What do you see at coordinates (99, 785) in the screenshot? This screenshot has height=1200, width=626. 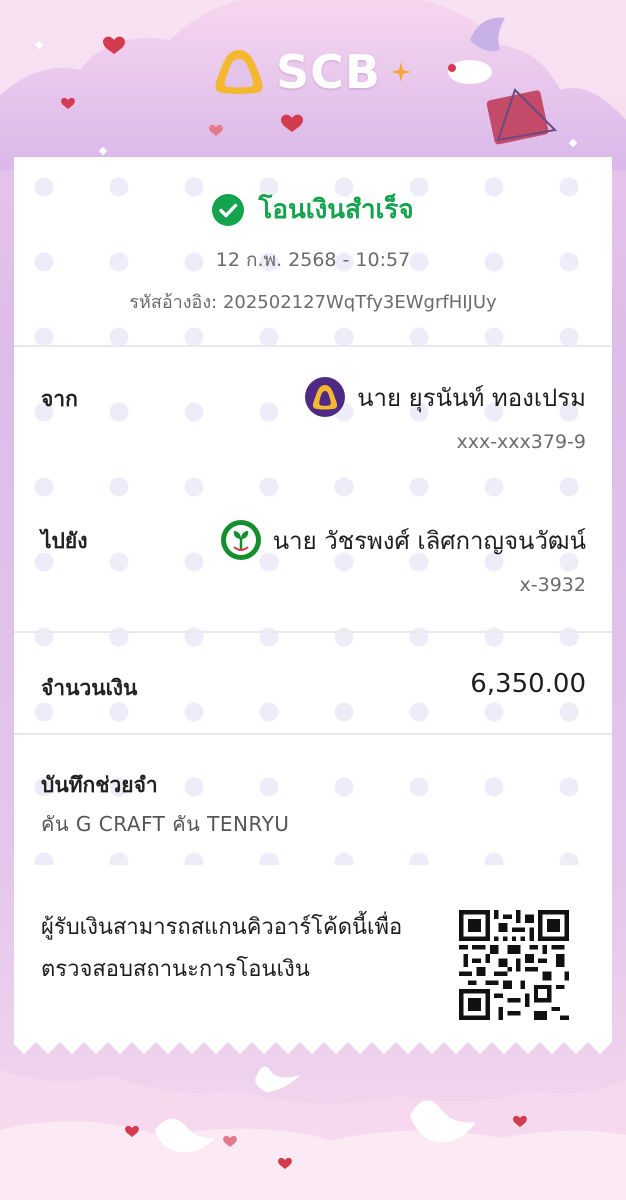 I see `memo-label: บันทึกช่วยจำ` at bounding box center [99, 785].